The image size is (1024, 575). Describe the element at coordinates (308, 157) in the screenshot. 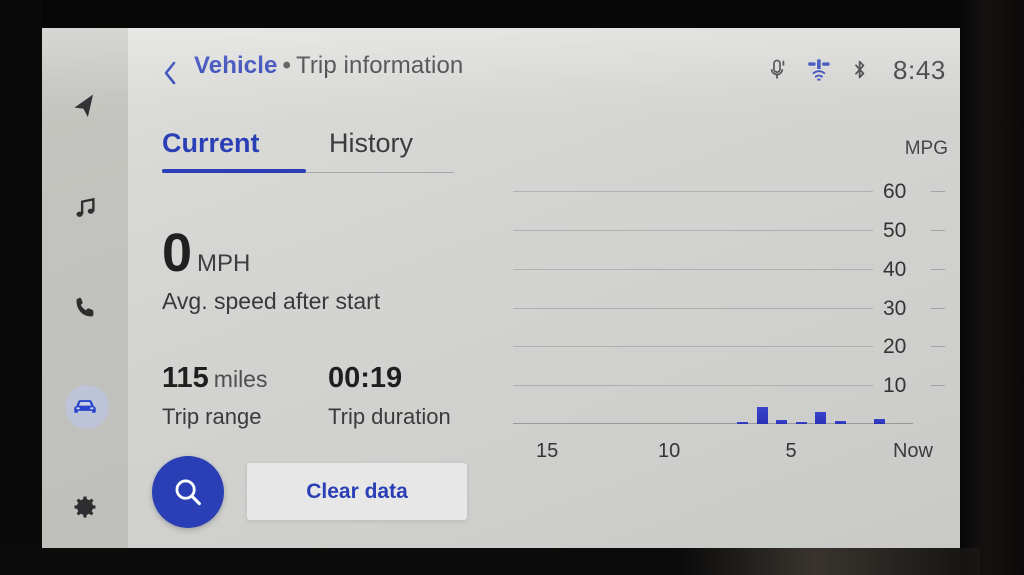

I see `tab-bar: Current History` at that location.